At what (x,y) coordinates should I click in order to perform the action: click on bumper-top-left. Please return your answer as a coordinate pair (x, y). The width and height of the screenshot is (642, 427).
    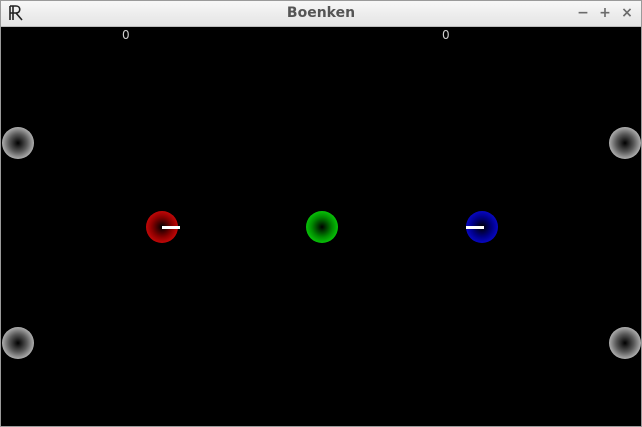
    Looking at the image, I should click on (18, 143).